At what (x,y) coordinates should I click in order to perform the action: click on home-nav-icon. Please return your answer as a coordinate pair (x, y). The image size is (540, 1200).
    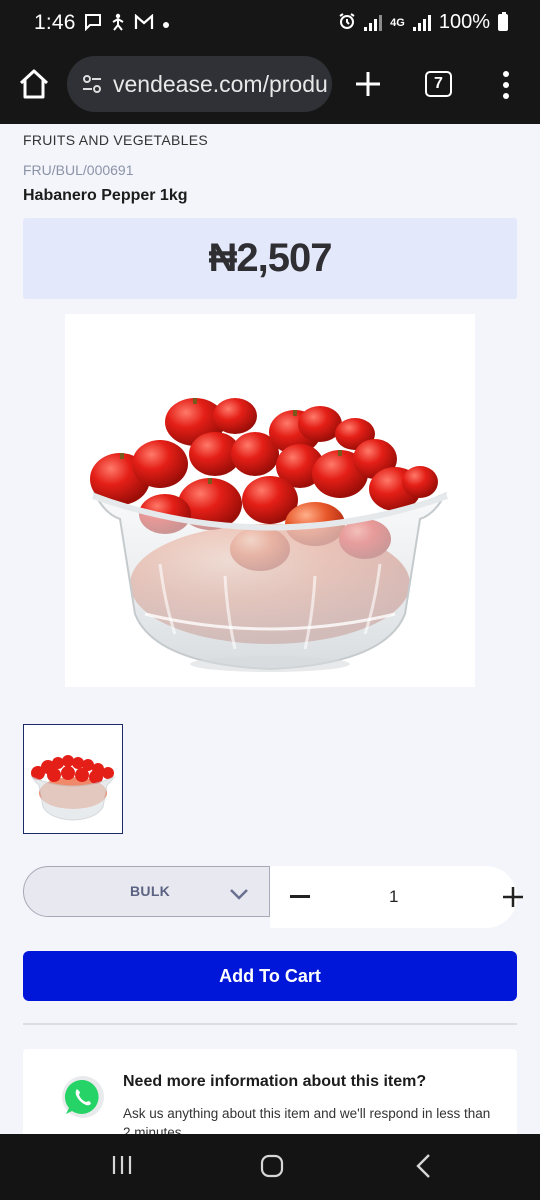
    Looking at the image, I should click on (272, 1166).